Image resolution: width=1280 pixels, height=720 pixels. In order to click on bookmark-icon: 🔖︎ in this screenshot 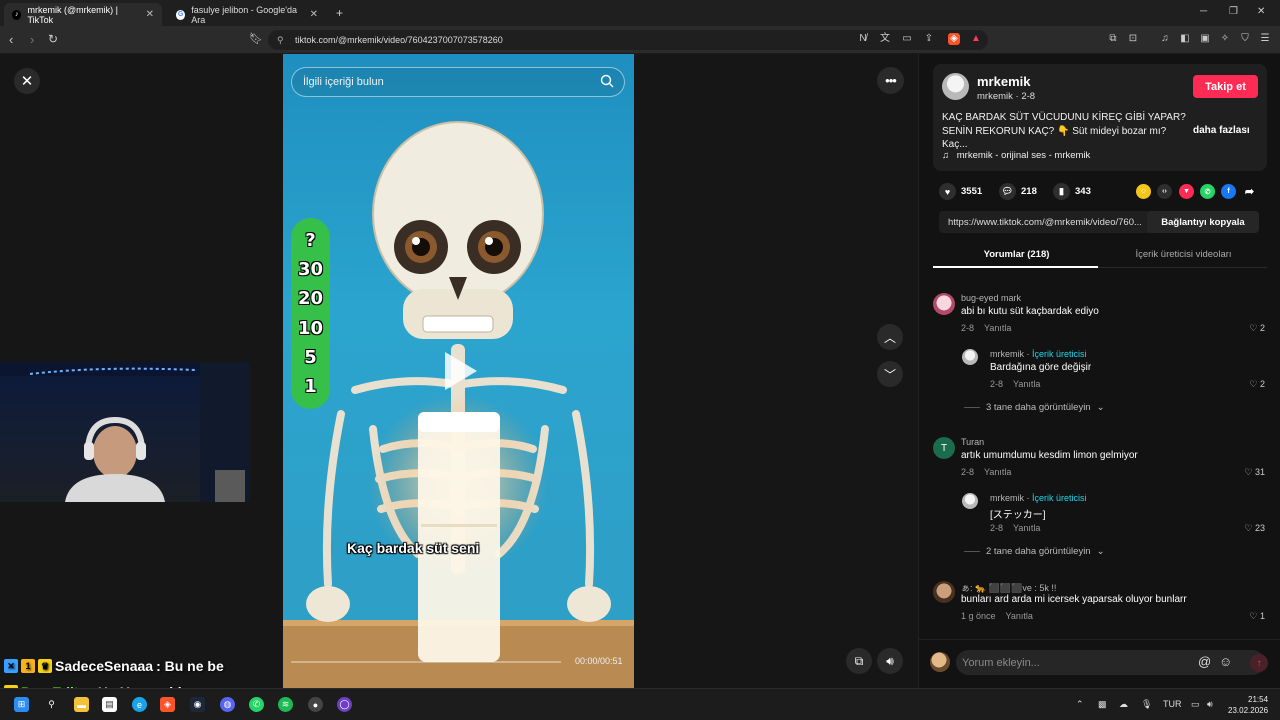, I will do `click(256, 38)`.